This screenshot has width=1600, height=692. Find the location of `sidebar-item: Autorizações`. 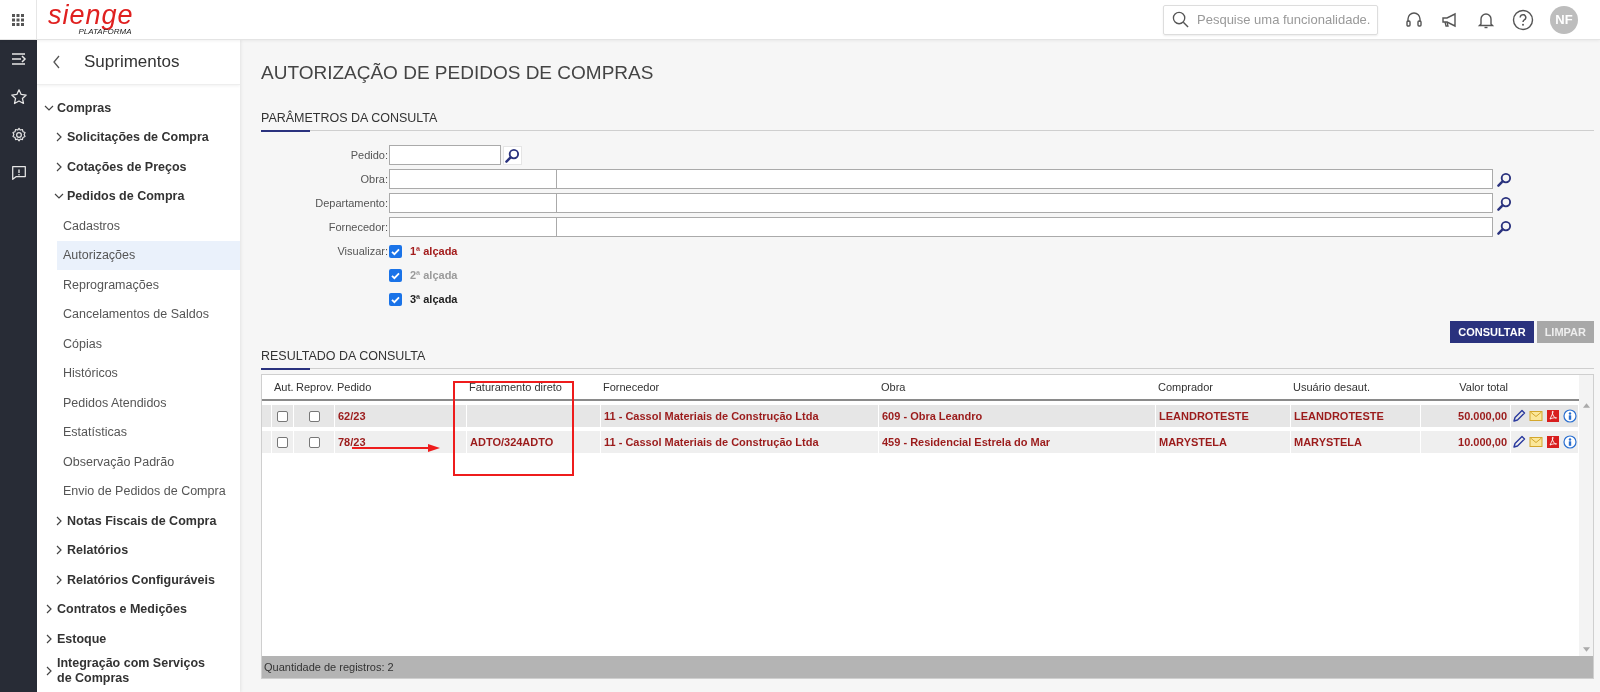

sidebar-item: Autorizações is located at coordinates (148, 255).